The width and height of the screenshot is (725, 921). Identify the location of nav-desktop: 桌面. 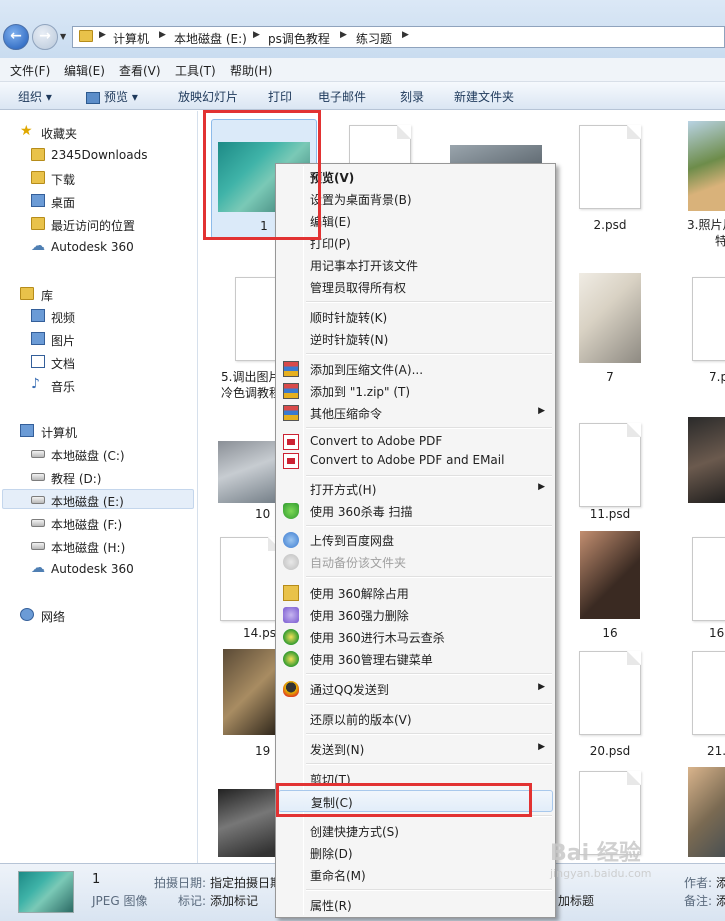
(98, 201).